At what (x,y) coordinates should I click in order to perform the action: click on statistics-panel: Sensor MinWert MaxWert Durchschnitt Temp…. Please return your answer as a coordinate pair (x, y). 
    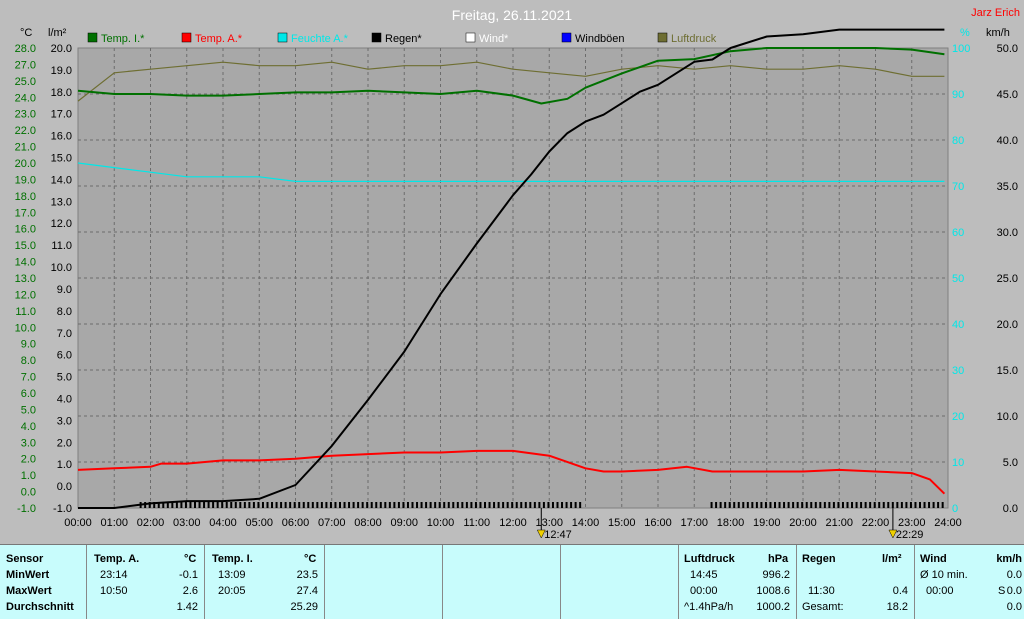
    Looking at the image, I should click on (512, 581).